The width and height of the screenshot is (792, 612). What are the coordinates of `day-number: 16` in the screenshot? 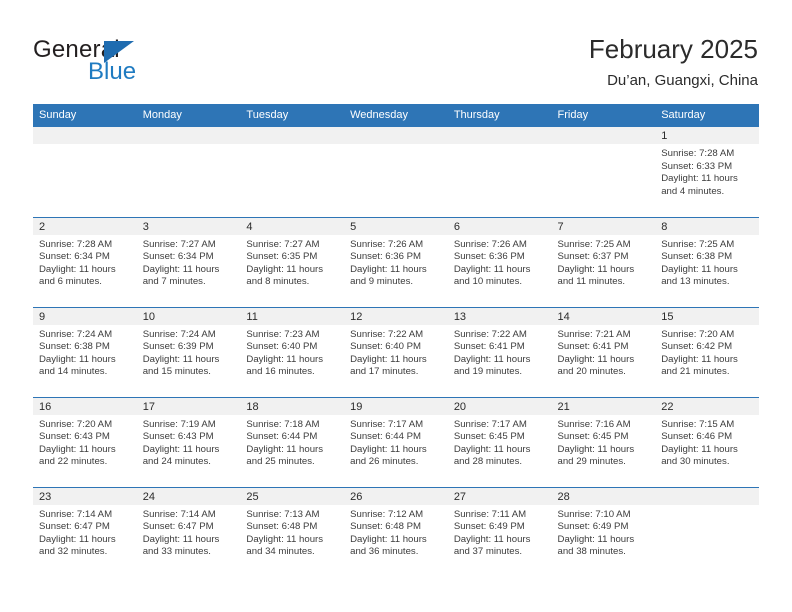 It's located at (85, 406).